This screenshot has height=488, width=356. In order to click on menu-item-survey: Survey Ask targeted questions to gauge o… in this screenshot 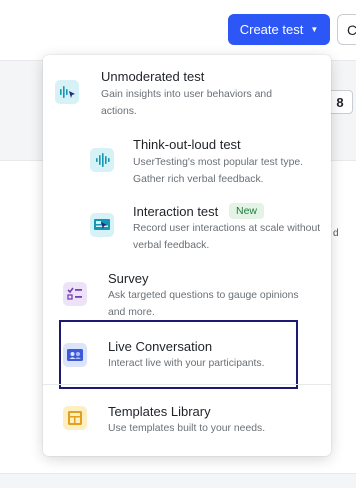, I will do `click(187, 292)`.